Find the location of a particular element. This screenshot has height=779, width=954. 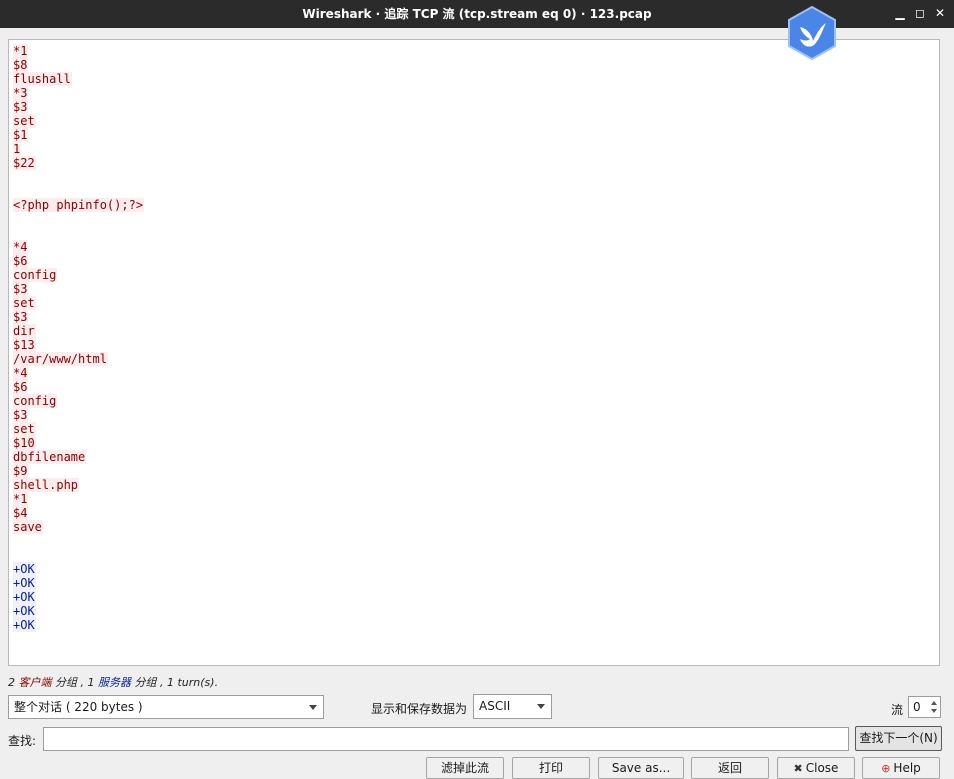

conversation-select: 整个对话 ( 220 bytes ) is located at coordinates (166, 707).